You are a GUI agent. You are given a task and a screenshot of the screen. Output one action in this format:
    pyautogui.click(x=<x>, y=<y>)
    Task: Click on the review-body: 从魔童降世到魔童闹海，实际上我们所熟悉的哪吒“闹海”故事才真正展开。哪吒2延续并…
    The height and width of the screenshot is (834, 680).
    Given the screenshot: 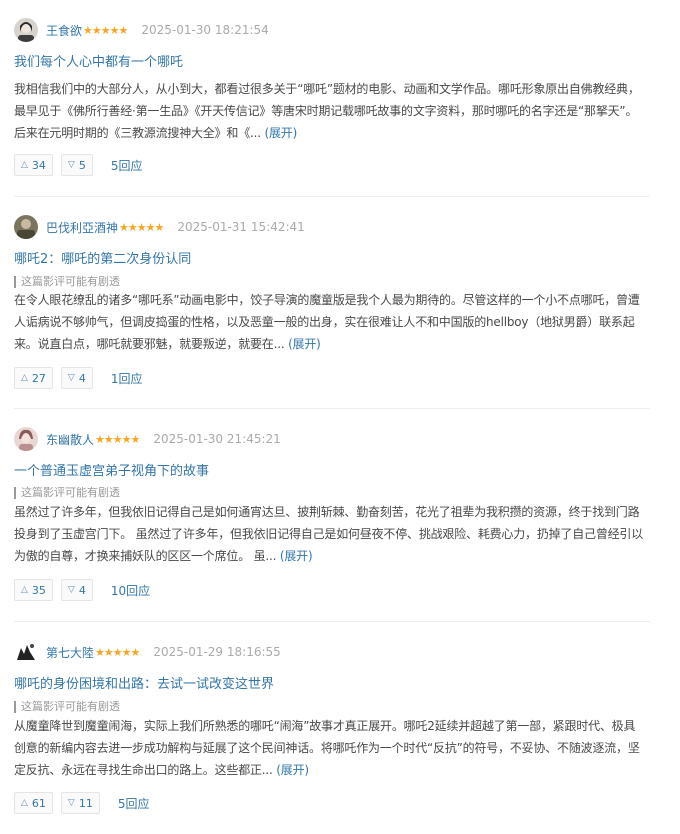 What is the action you would take?
    pyautogui.click(x=329, y=748)
    